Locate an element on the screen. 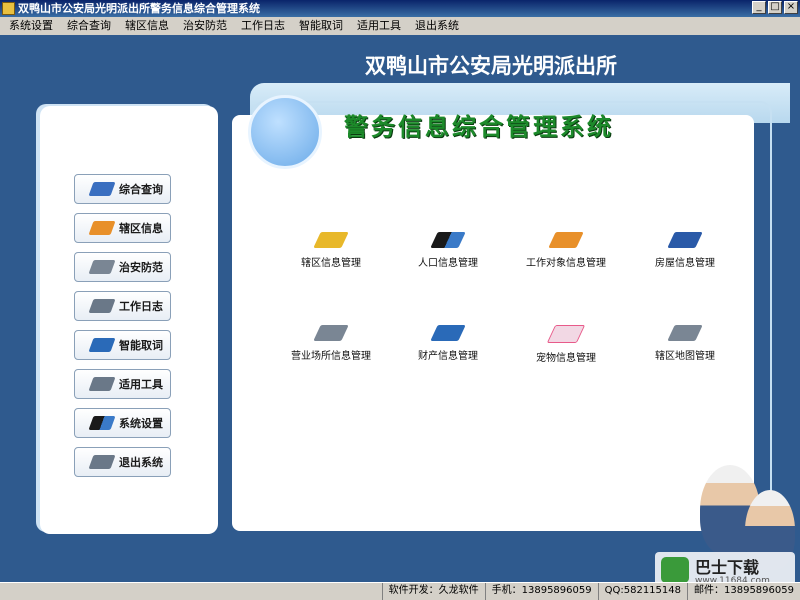 Image resolution: width=800 pixels, height=600 pixels. station-name: 双鸭山市公安局光明派出所 is located at coordinates (491, 66).